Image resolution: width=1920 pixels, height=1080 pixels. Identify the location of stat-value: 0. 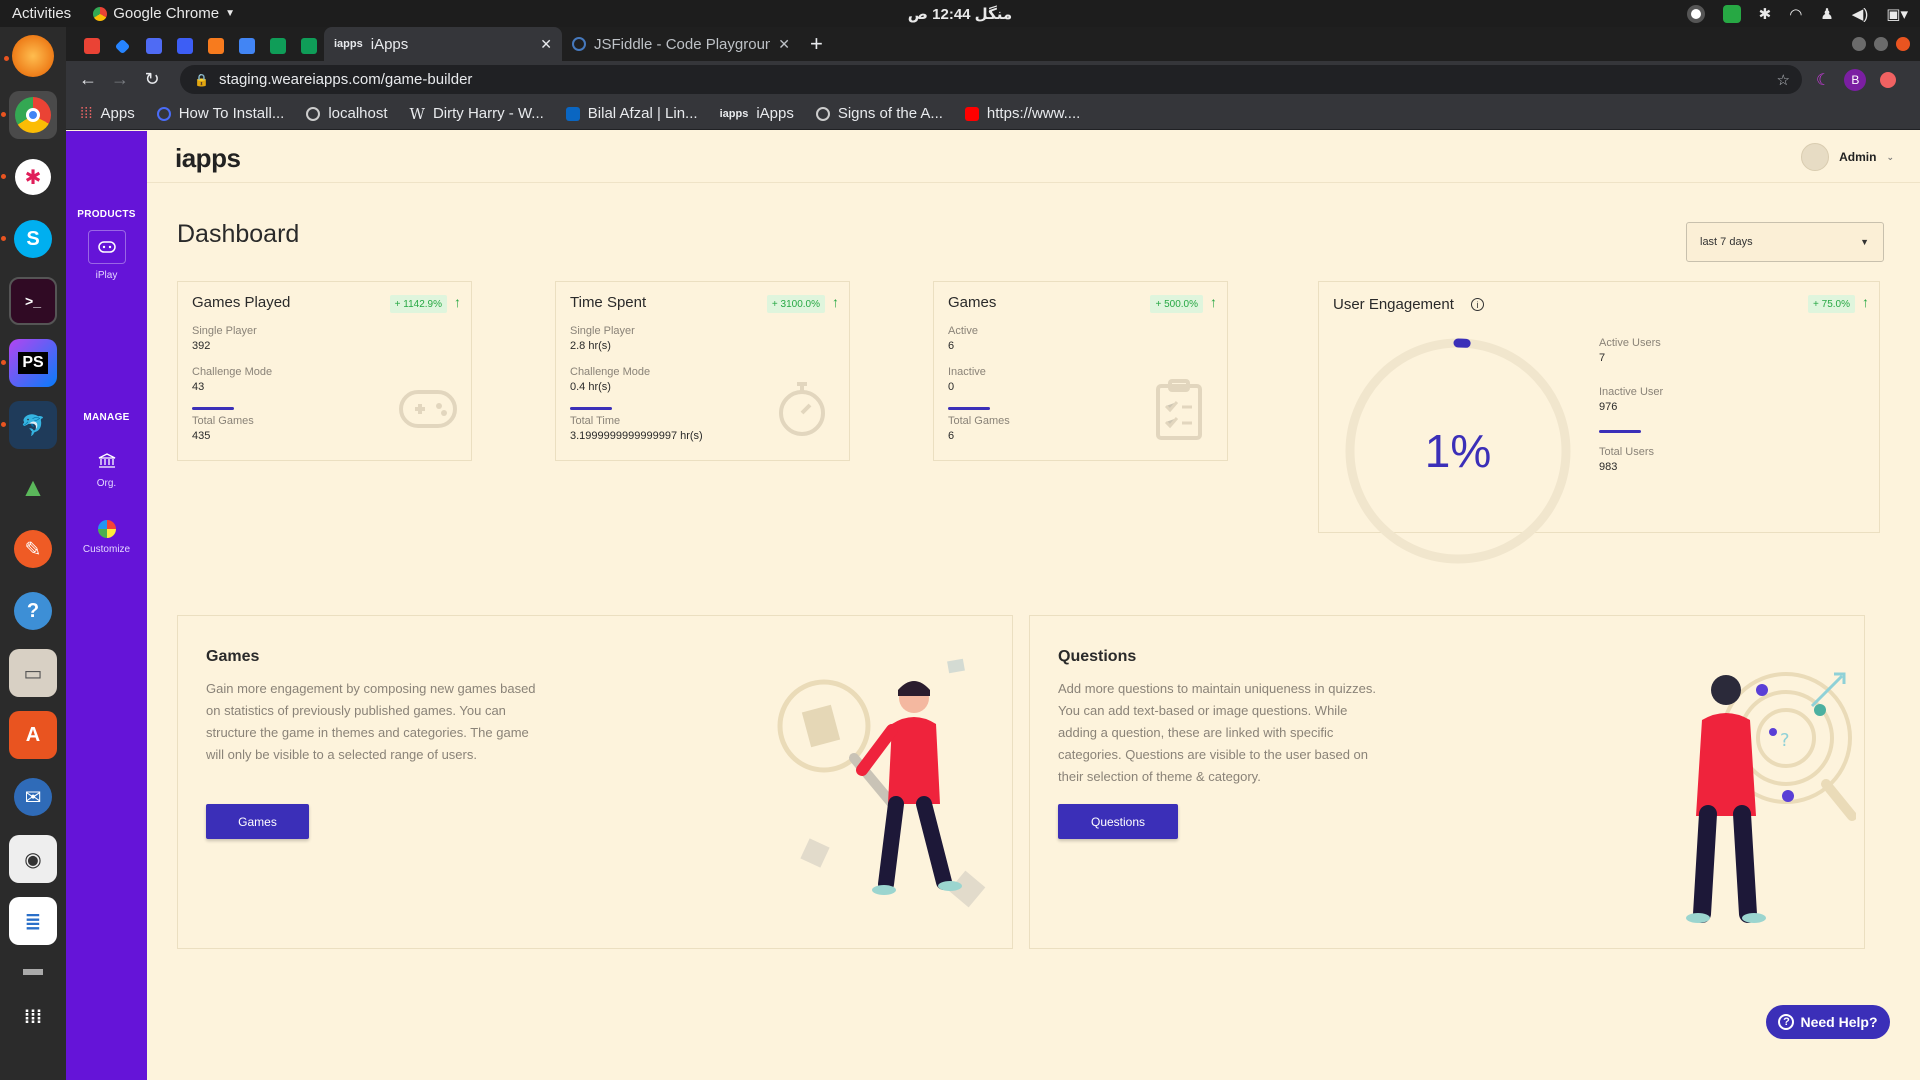
(951, 387).